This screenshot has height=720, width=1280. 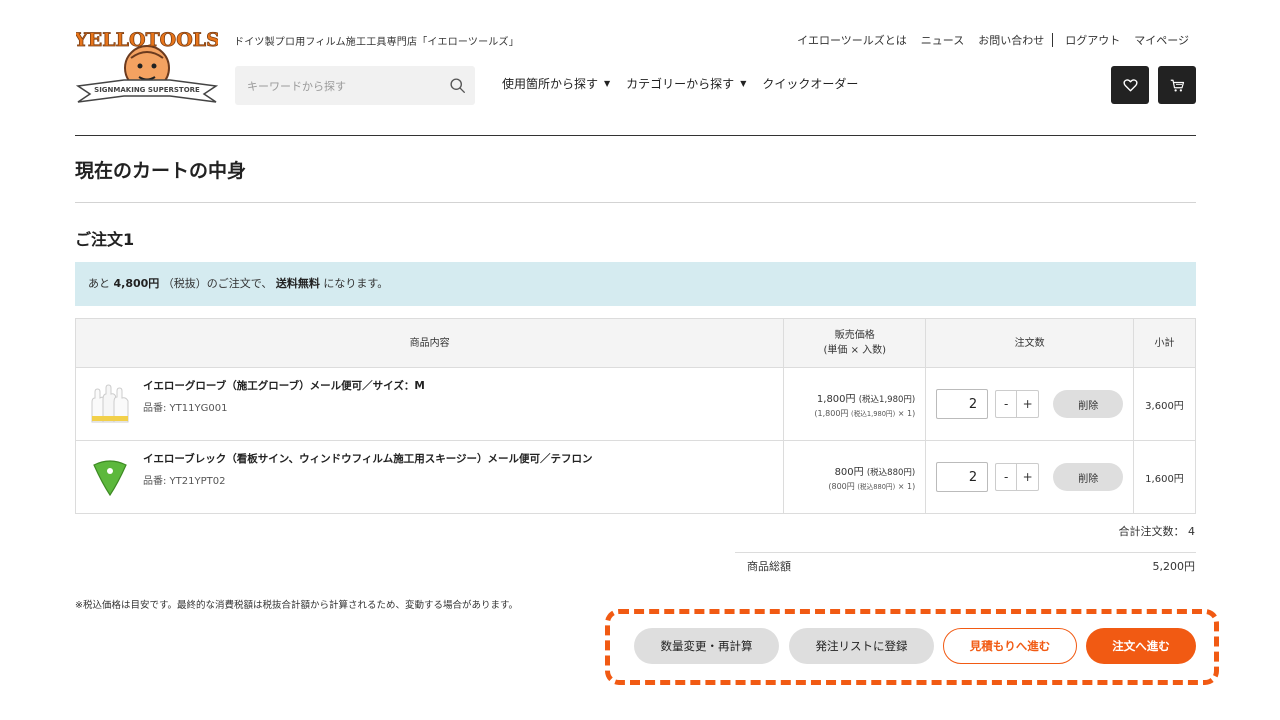 What do you see at coordinates (1161, 40) in the screenshot?
I see `link-mypage: マイページ` at bounding box center [1161, 40].